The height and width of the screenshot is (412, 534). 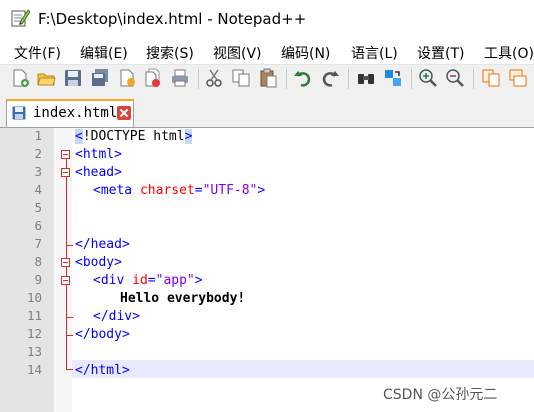 I want to click on html-tag: </body>, so click(x=102, y=334).